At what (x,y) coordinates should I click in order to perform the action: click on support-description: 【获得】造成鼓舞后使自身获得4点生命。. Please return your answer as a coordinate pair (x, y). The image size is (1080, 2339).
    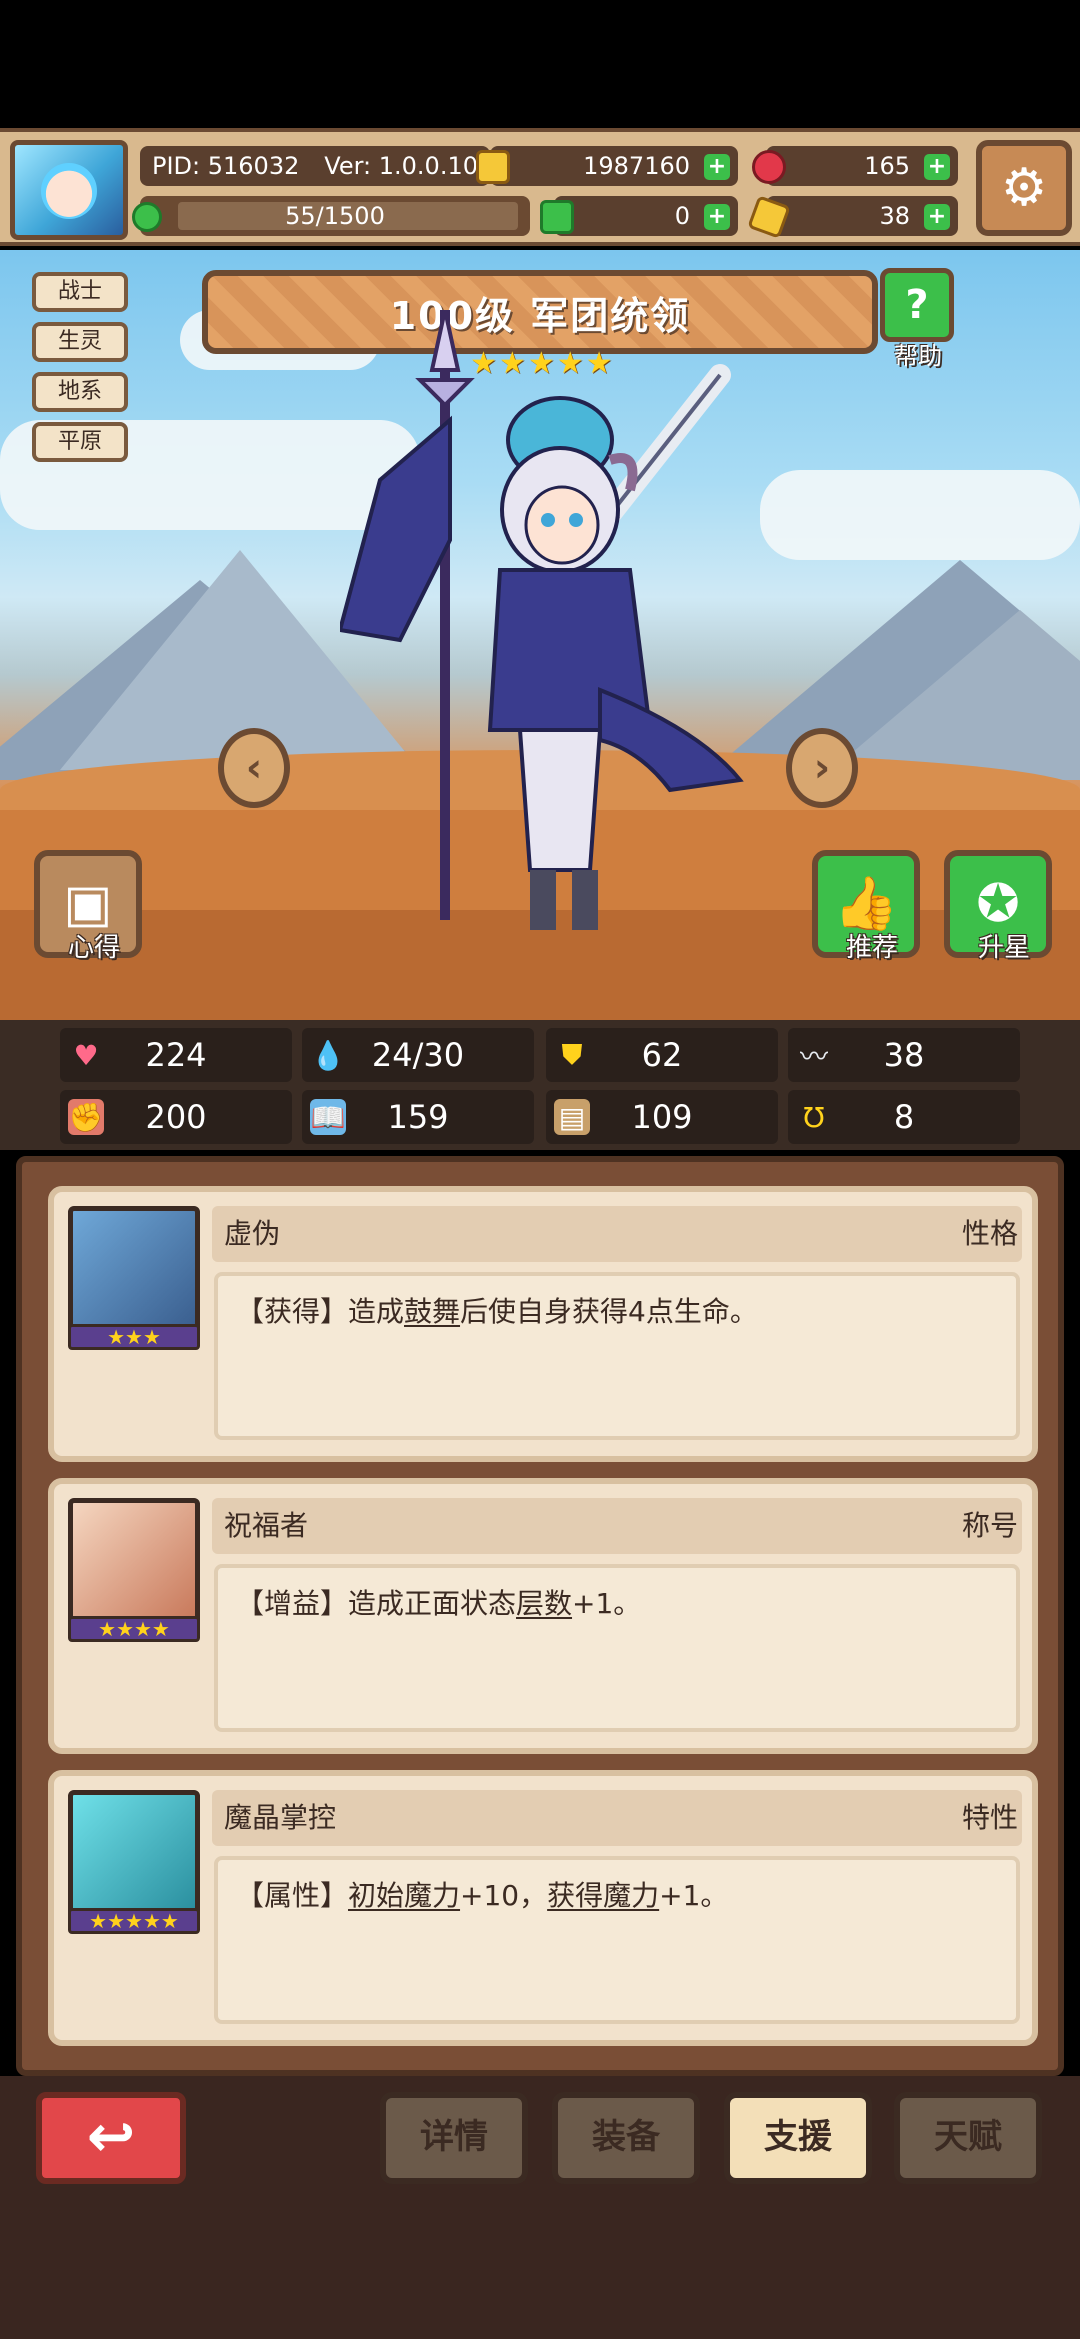
    Looking at the image, I should click on (617, 1356).